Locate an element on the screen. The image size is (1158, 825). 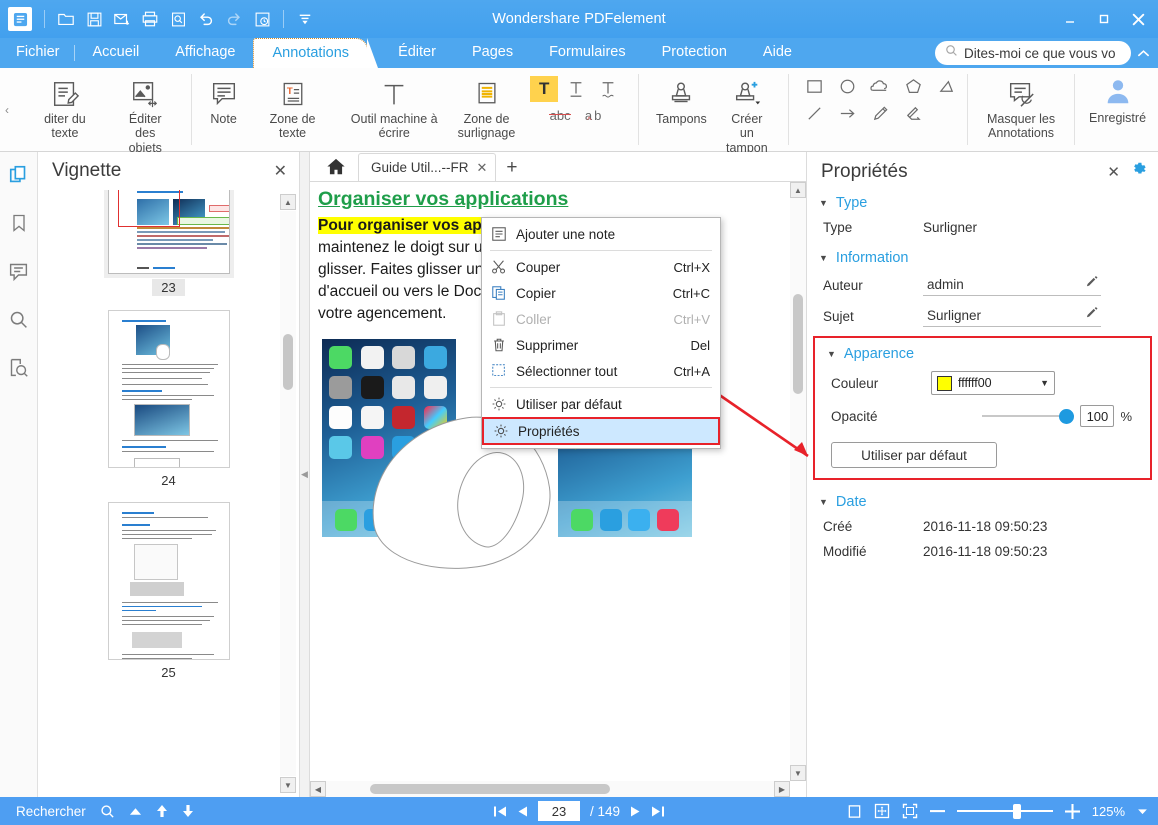
home-icon is located at coordinates (336, 167).